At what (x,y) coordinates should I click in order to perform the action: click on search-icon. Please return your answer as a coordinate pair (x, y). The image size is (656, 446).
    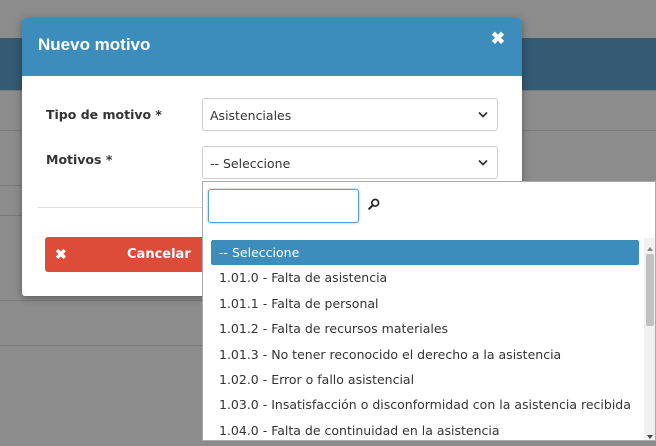
    Looking at the image, I should click on (374, 203).